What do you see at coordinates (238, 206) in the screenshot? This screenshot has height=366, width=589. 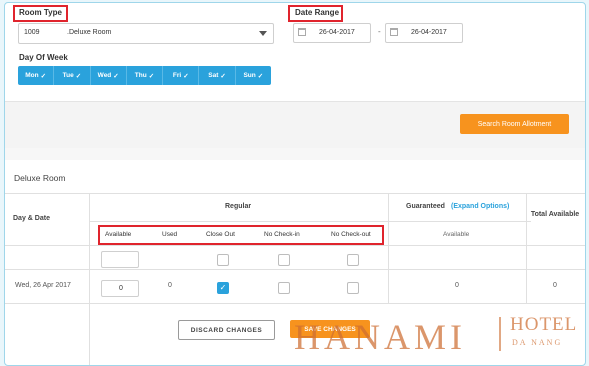 I see `col-header-regular: Regular` at bounding box center [238, 206].